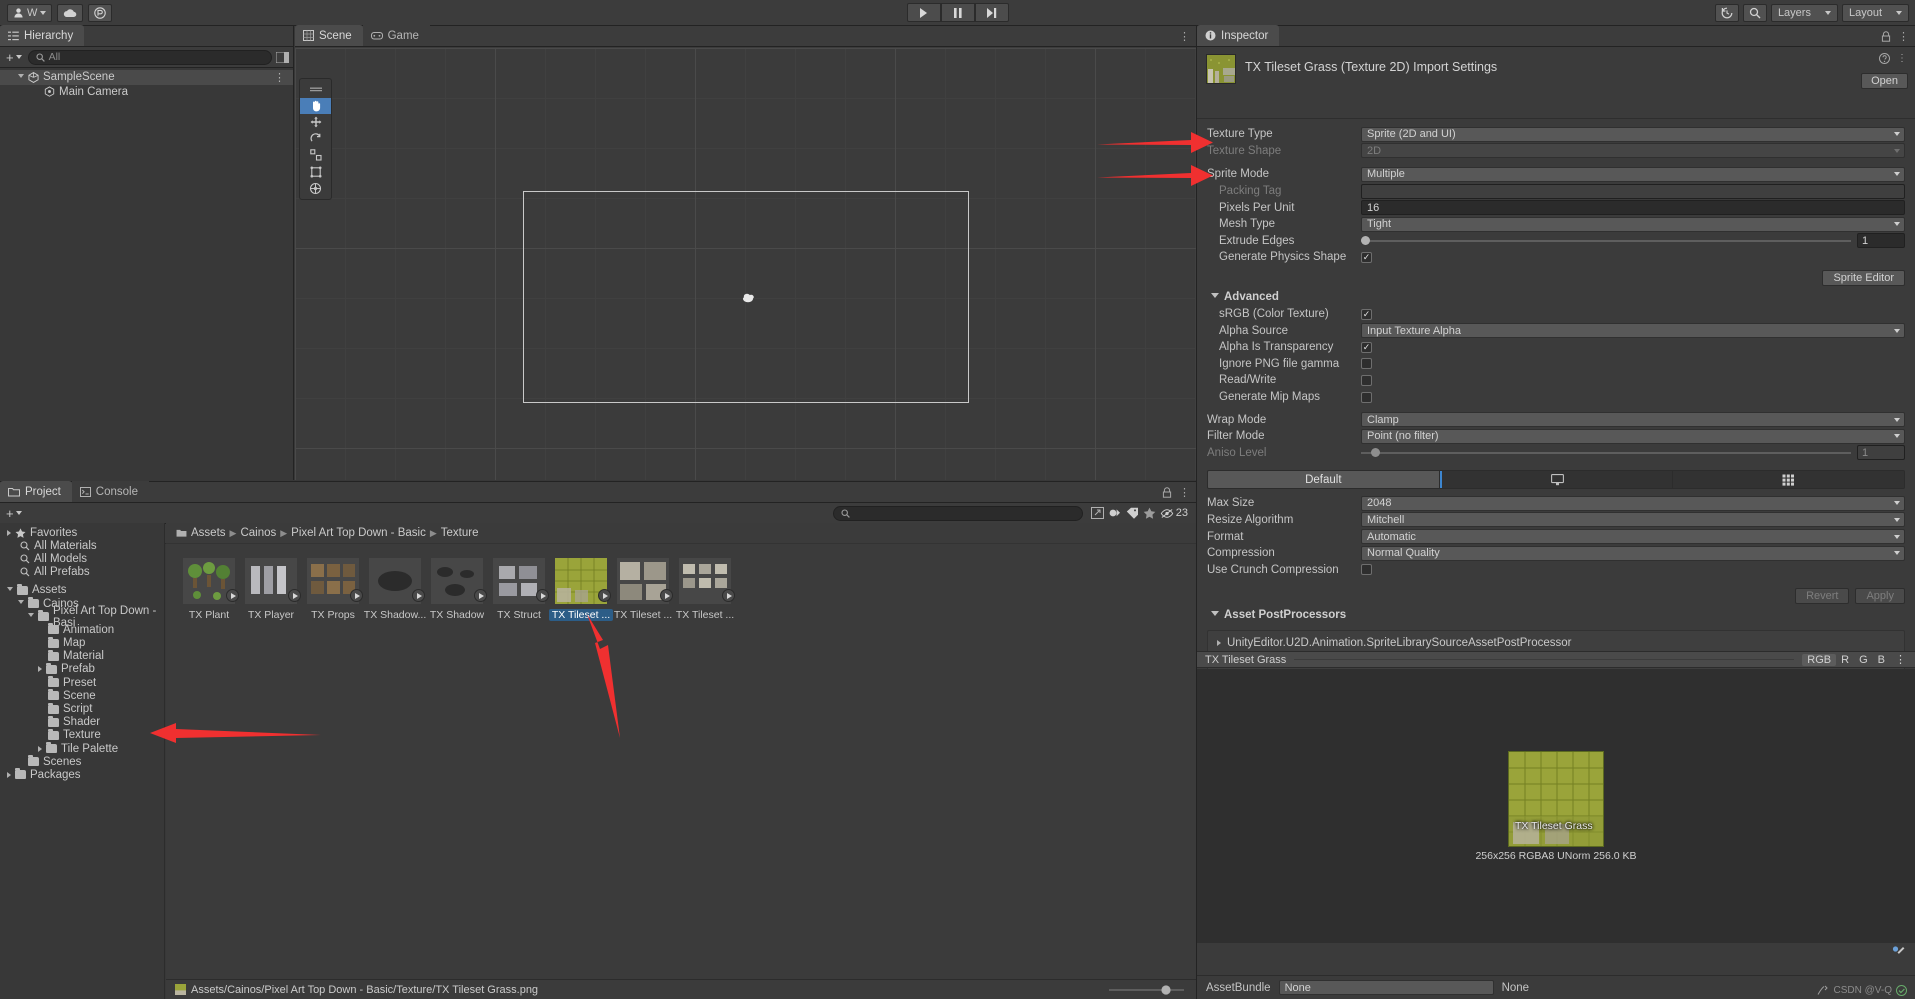  What do you see at coordinates (82, 558) in the screenshot?
I see `tree-item-all-models: All Models` at bounding box center [82, 558].